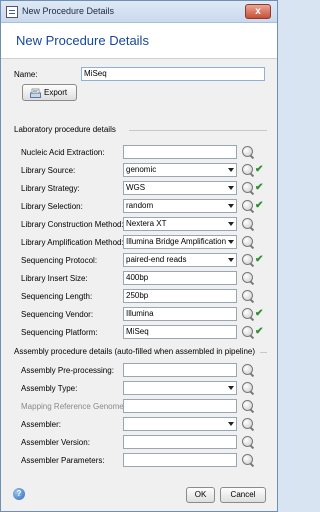  Describe the element at coordinates (19, 494) in the screenshot. I see `help-icon: ?` at that location.